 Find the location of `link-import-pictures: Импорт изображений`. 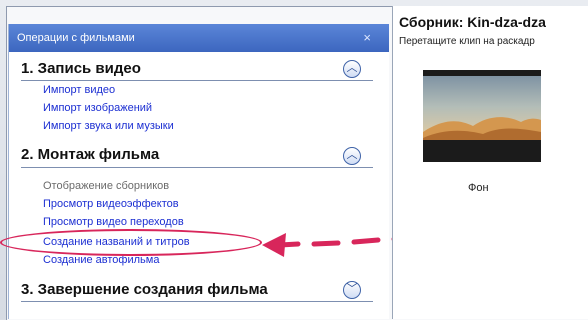

link-import-pictures: Импорт изображений is located at coordinates (97, 108).